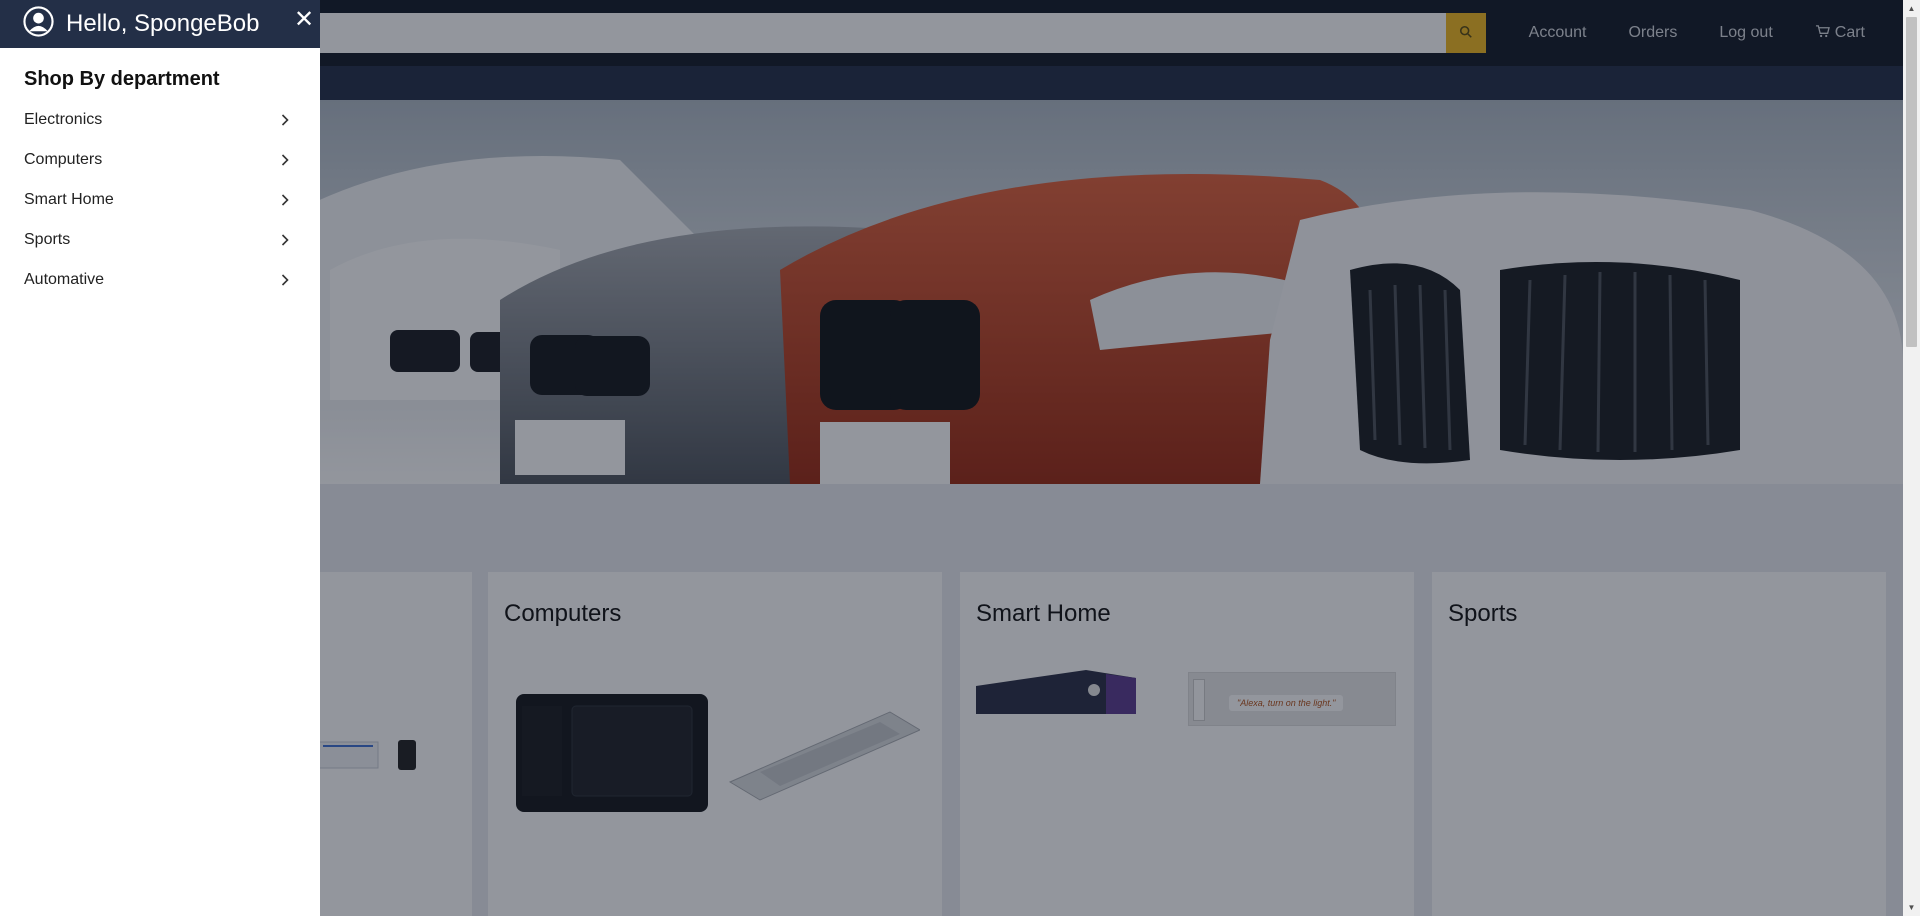  Describe the element at coordinates (69, 199) in the screenshot. I see `sidebar-item-label: Smart Home` at that location.